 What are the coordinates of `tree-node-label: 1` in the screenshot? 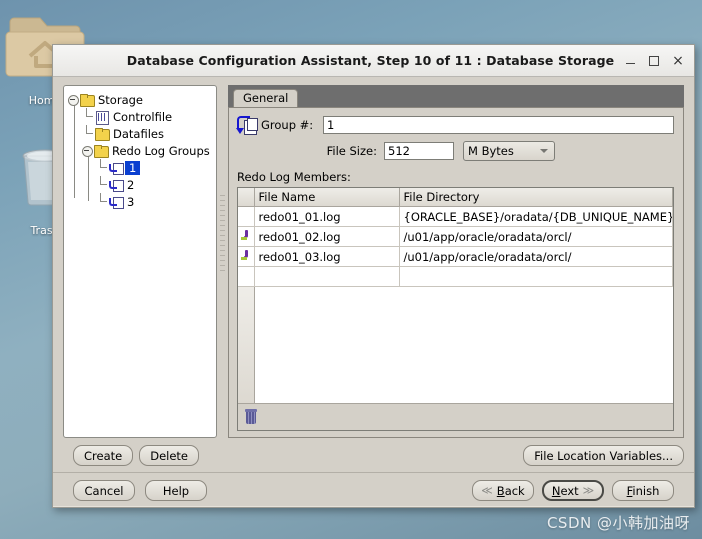 It's located at (133, 167).